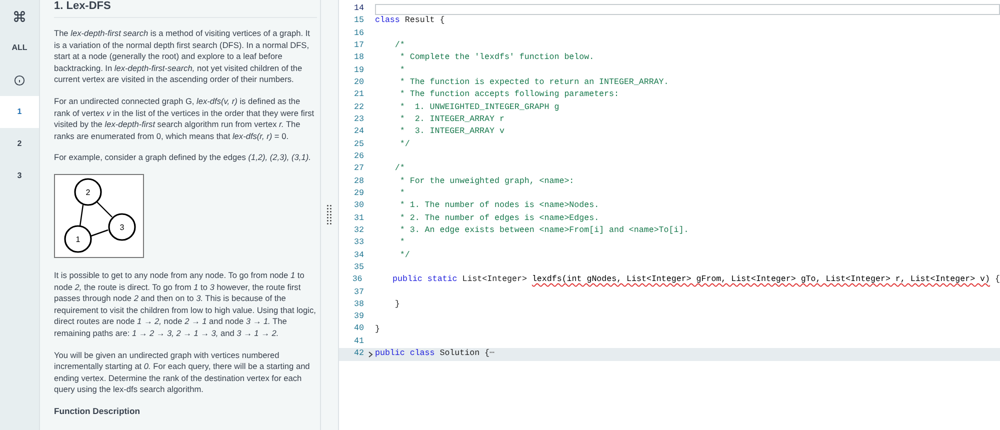 The width and height of the screenshot is (1000, 430). Describe the element at coordinates (452, 120) in the screenshot. I see `code-line: * 2. INTEGER_ARRAY r` at that location.